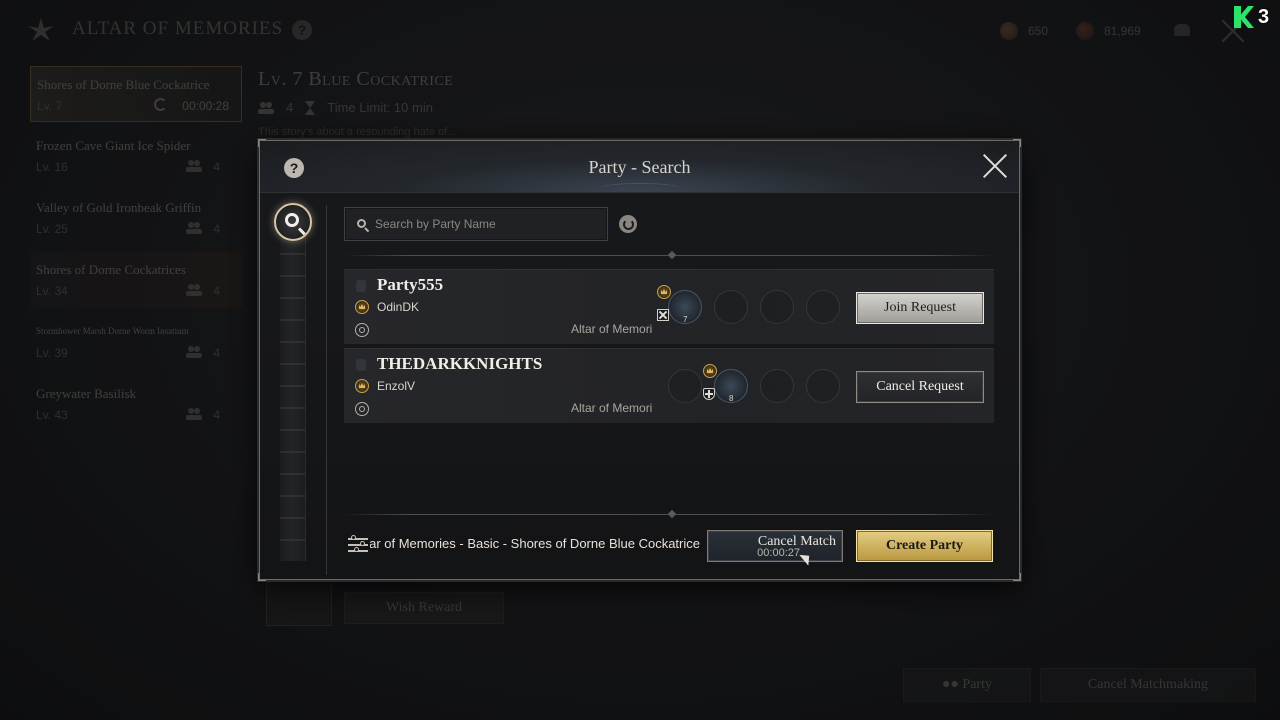 The width and height of the screenshot is (1280, 720). Describe the element at coordinates (920, 387) in the screenshot. I see `cancel-request-button: Cancel Request` at that location.